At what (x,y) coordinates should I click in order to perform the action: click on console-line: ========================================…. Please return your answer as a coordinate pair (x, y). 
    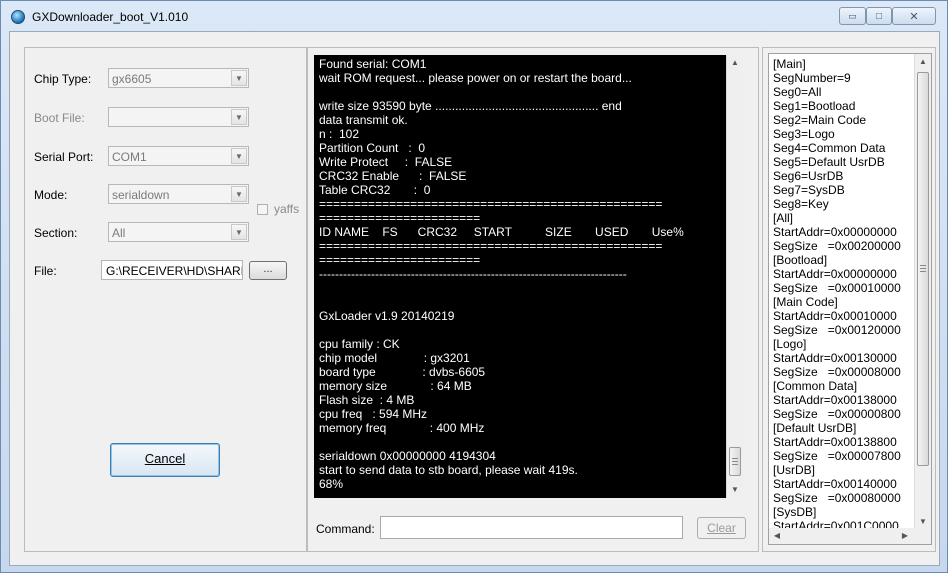
    Looking at the image, I should click on (491, 204).